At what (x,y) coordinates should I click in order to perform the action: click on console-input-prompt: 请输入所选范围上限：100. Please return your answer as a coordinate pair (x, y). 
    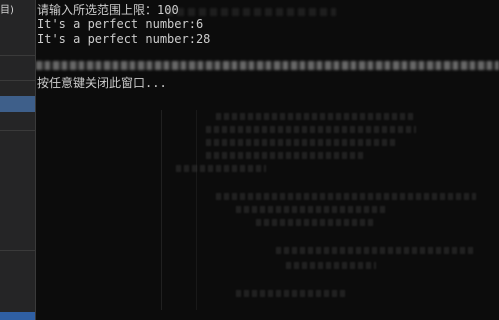
    Looking at the image, I should click on (108, 10).